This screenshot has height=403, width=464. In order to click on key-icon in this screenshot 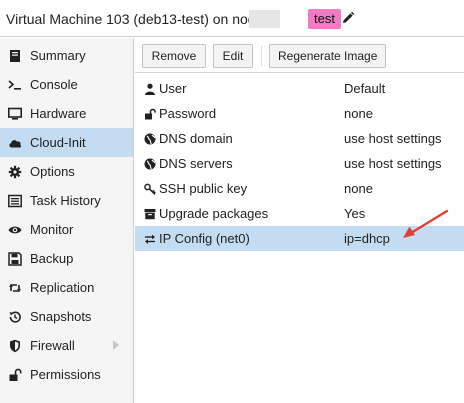, I will do `click(149, 188)`.